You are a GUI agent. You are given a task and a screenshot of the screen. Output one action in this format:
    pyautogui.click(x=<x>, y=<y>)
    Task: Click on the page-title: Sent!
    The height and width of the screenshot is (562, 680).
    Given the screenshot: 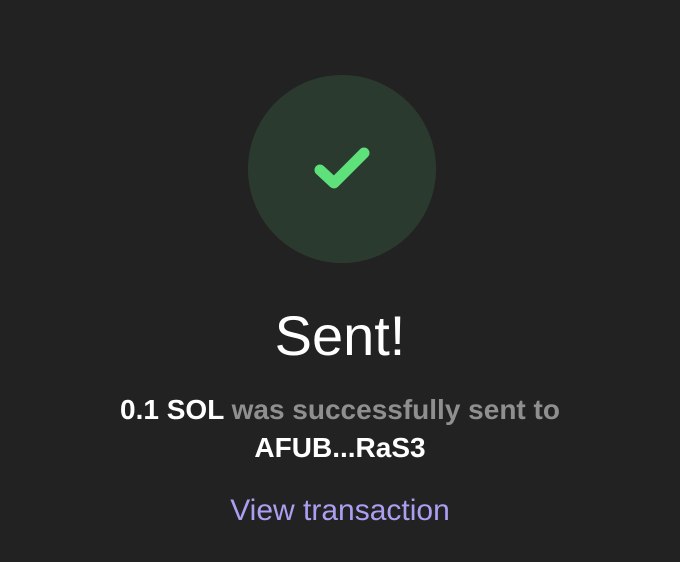 What is the action you would take?
    pyautogui.click(x=340, y=335)
    